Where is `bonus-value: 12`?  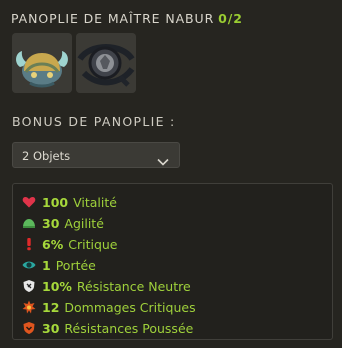 bonus-value: 12 is located at coordinates (51, 307).